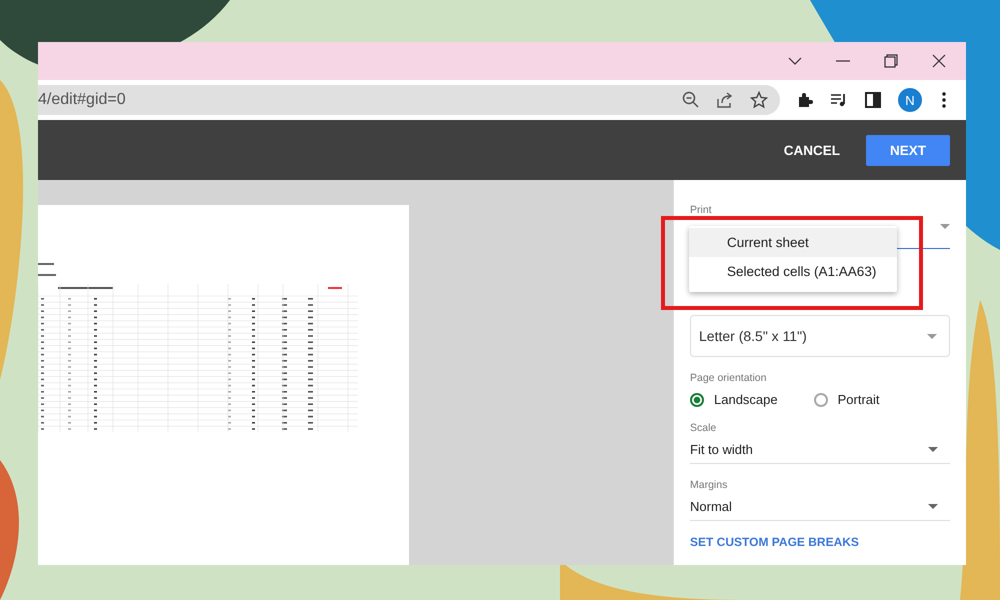  Describe the element at coordinates (873, 100) in the screenshot. I see `side-panel-icon` at that location.